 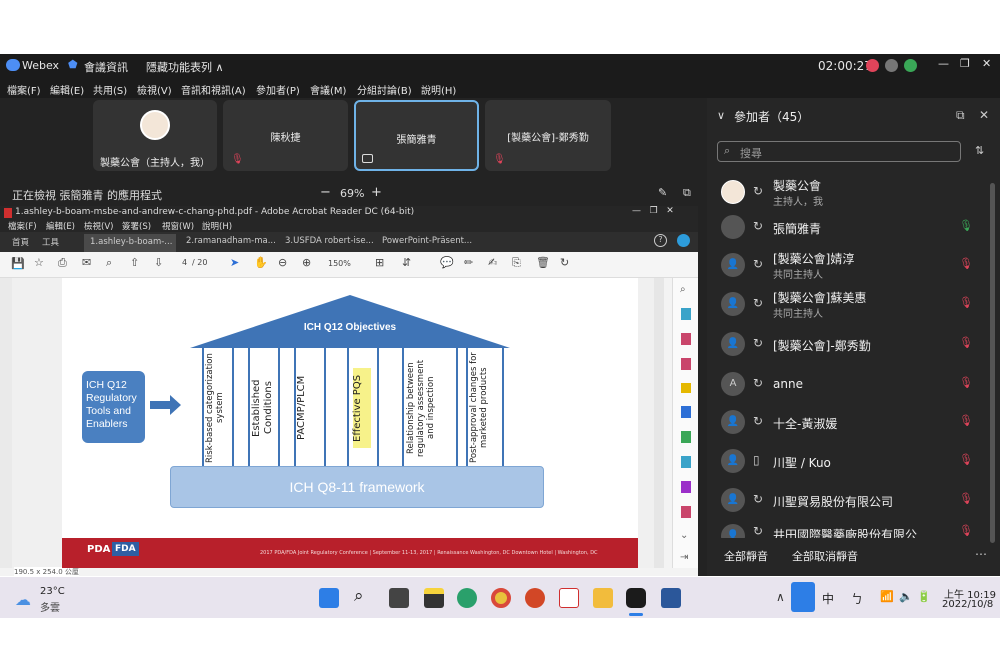 I want to click on acrobat-window-controls: — ❐ ✕, so click(x=653, y=211).